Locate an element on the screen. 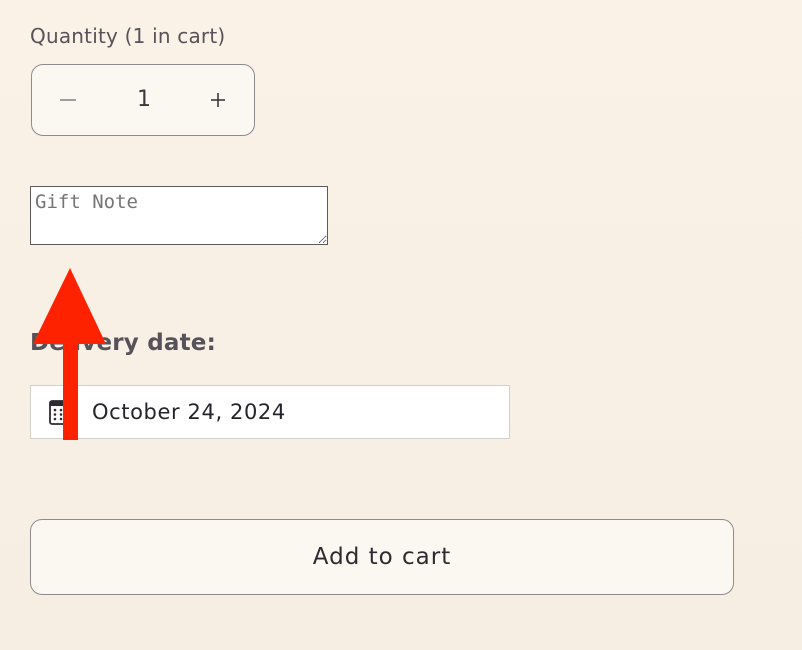 This screenshot has height=650, width=802. add-to-cart-button: Add to cart is located at coordinates (382, 557).